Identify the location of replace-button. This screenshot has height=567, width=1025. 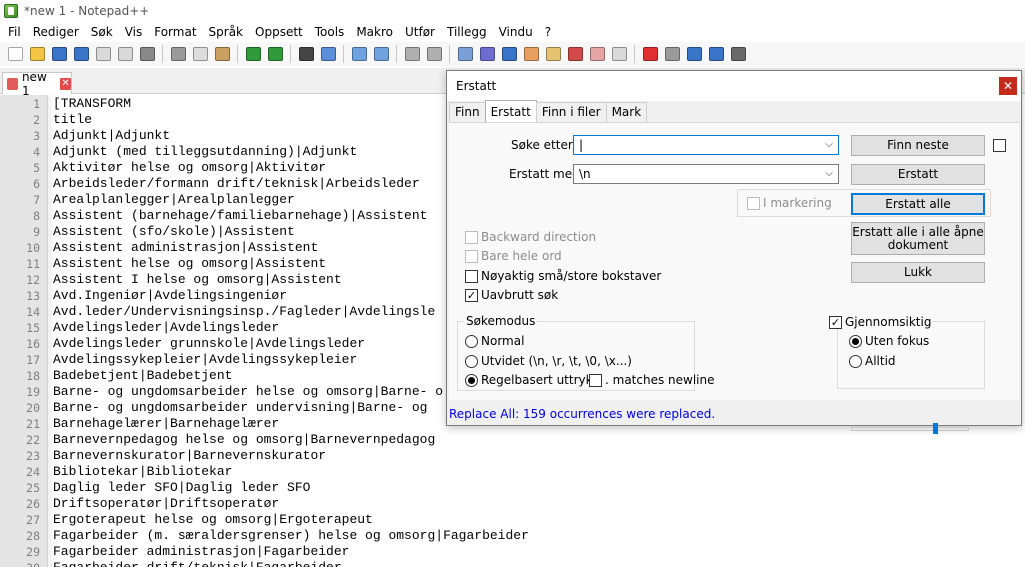
(328, 54).